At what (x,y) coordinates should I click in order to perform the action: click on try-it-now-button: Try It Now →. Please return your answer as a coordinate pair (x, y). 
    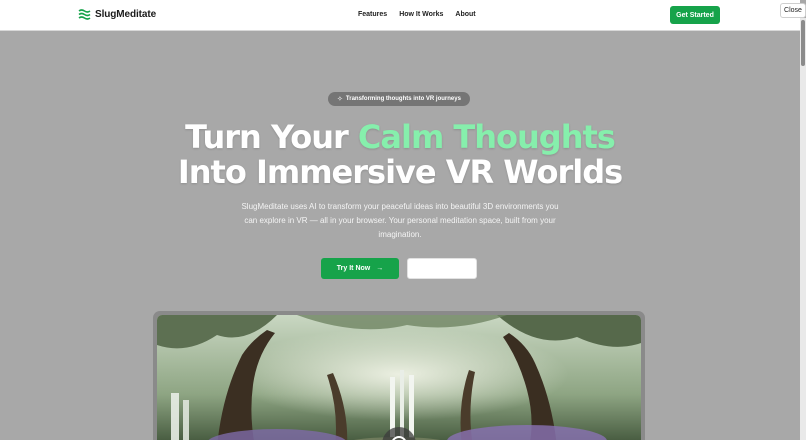
    Looking at the image, I should click on (360, 268).